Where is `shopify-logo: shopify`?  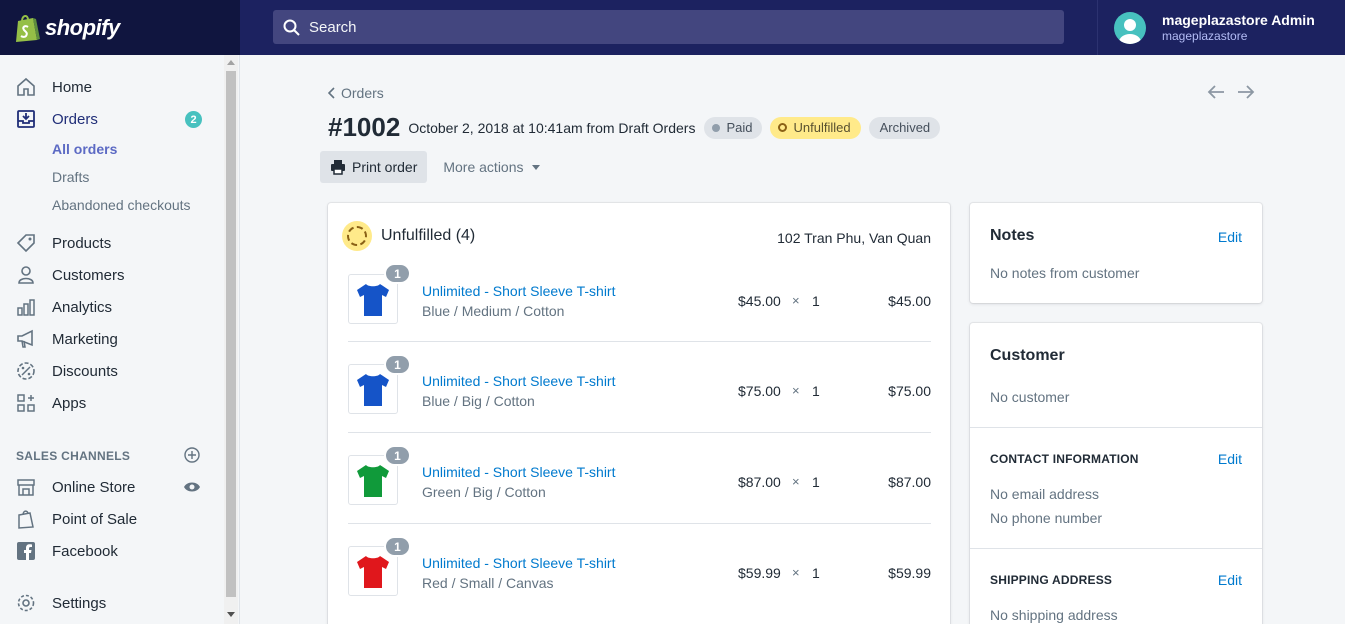 shopify-logo: shopify is located at coordinates (120, 27).